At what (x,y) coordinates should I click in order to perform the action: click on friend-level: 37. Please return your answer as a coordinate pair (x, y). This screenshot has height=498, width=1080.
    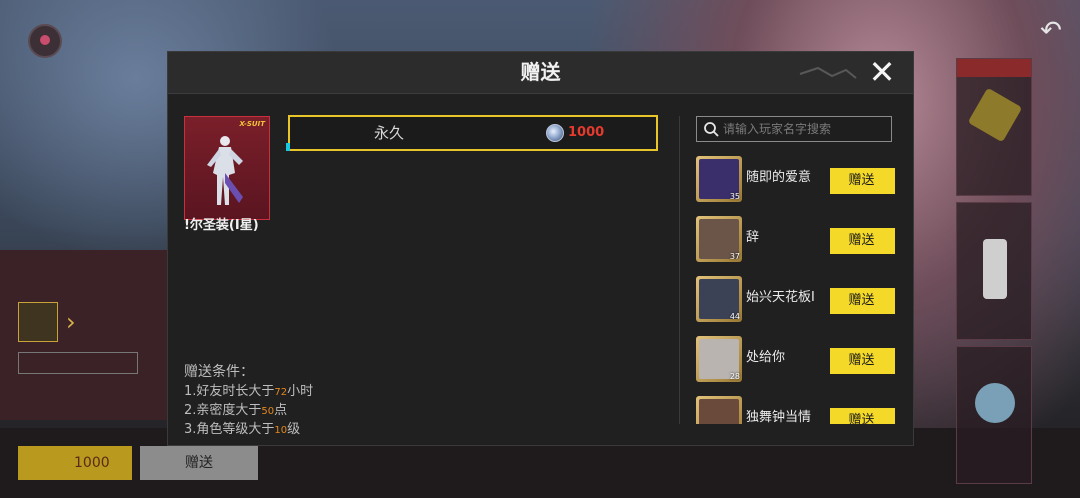
    Looking at the image, I should click on (734, 256).